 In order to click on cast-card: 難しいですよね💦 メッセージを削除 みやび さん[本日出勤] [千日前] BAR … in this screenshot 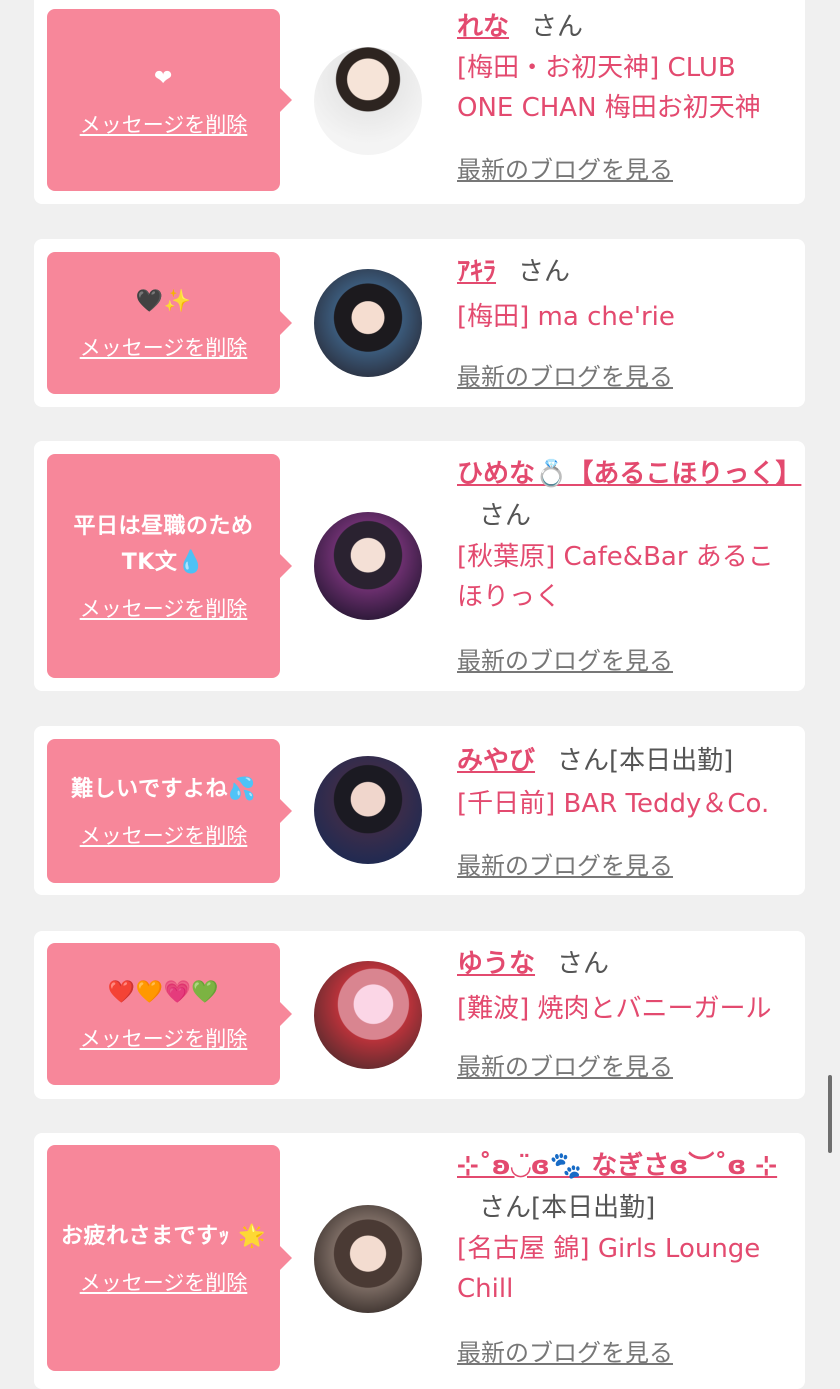, I will do `click(419, 810)`.